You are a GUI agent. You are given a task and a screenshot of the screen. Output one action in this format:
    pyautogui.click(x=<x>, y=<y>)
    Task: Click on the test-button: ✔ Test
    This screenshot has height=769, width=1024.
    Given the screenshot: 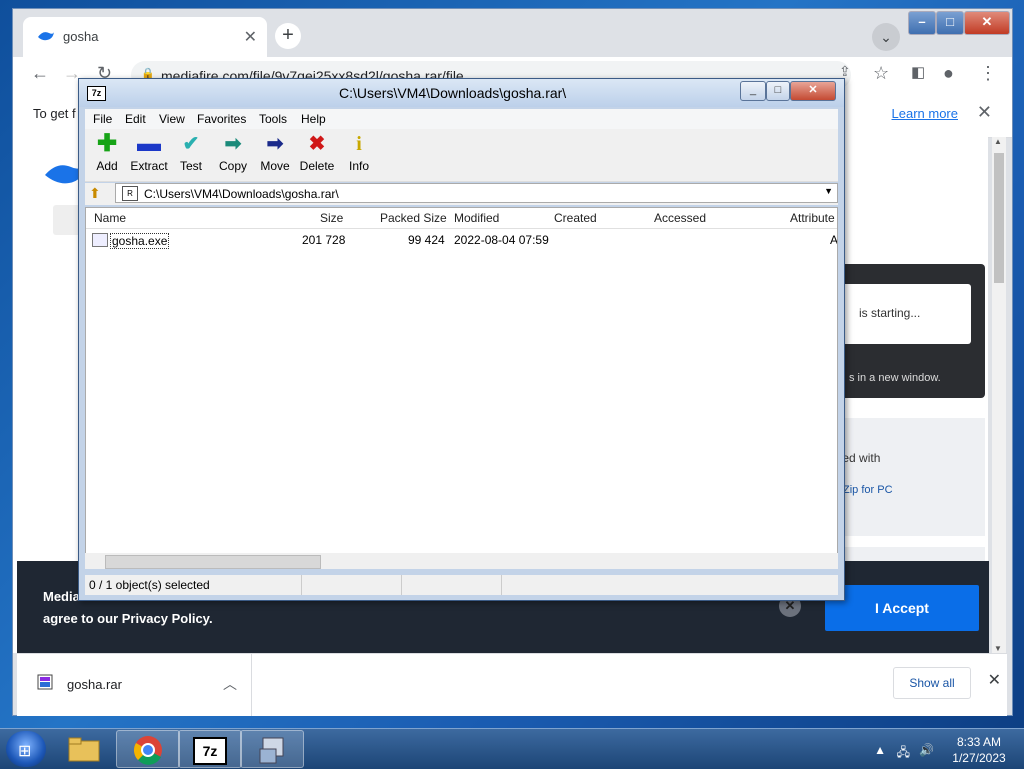 What is the action you would take?
    pyautogui.click(x=191, y=153)
    